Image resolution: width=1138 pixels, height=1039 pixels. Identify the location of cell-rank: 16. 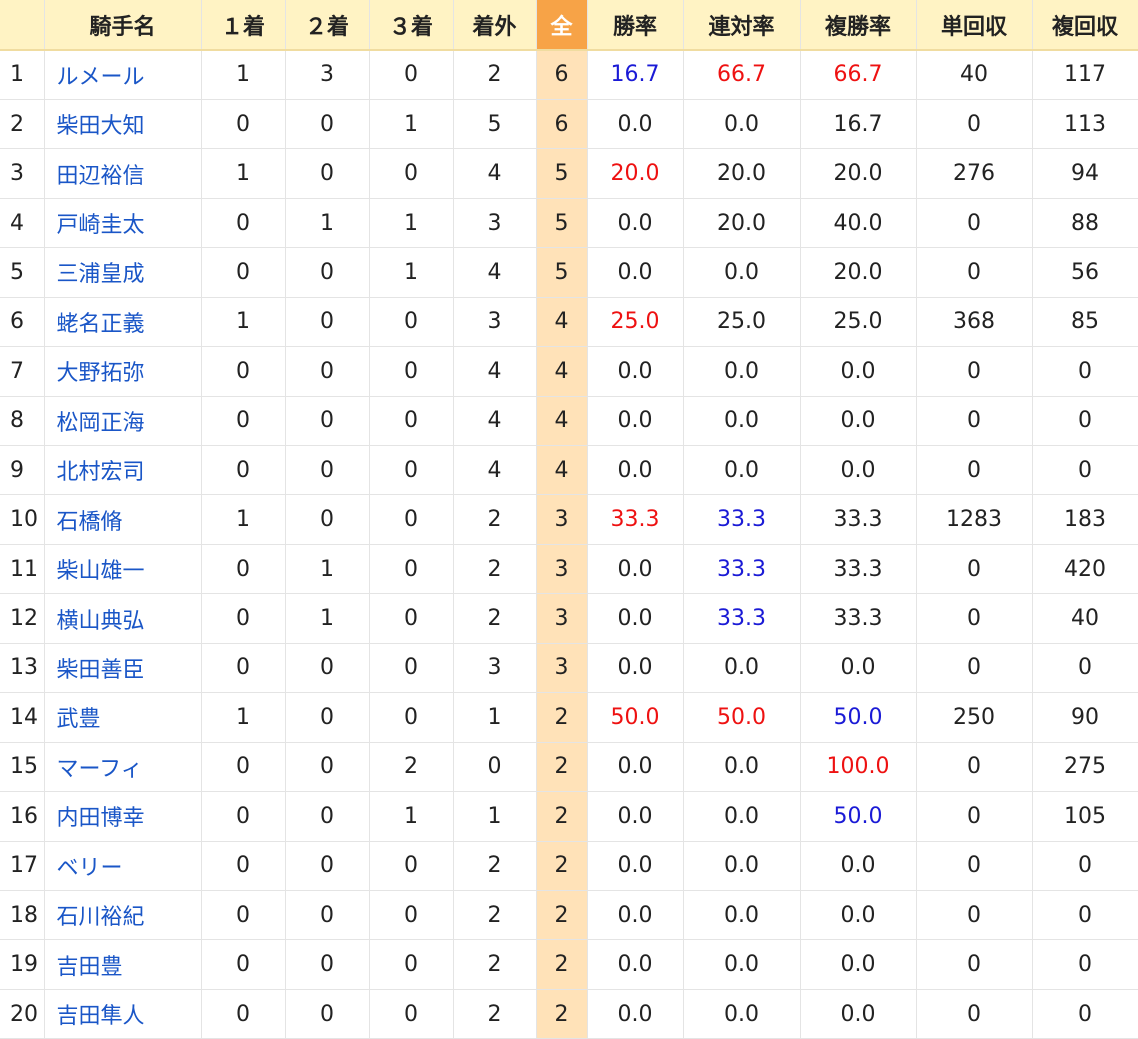
(22, 816).